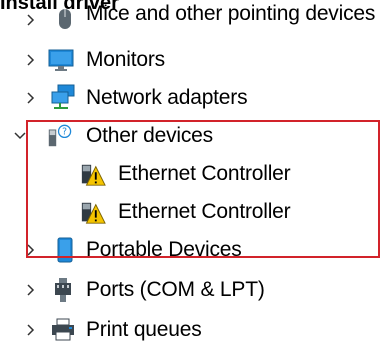 The height and width of the screenshot is (346, 388). Describe the element at coordinates (149, 135) in the screenshot. I see `tree-item-label: Other devices` at that location.